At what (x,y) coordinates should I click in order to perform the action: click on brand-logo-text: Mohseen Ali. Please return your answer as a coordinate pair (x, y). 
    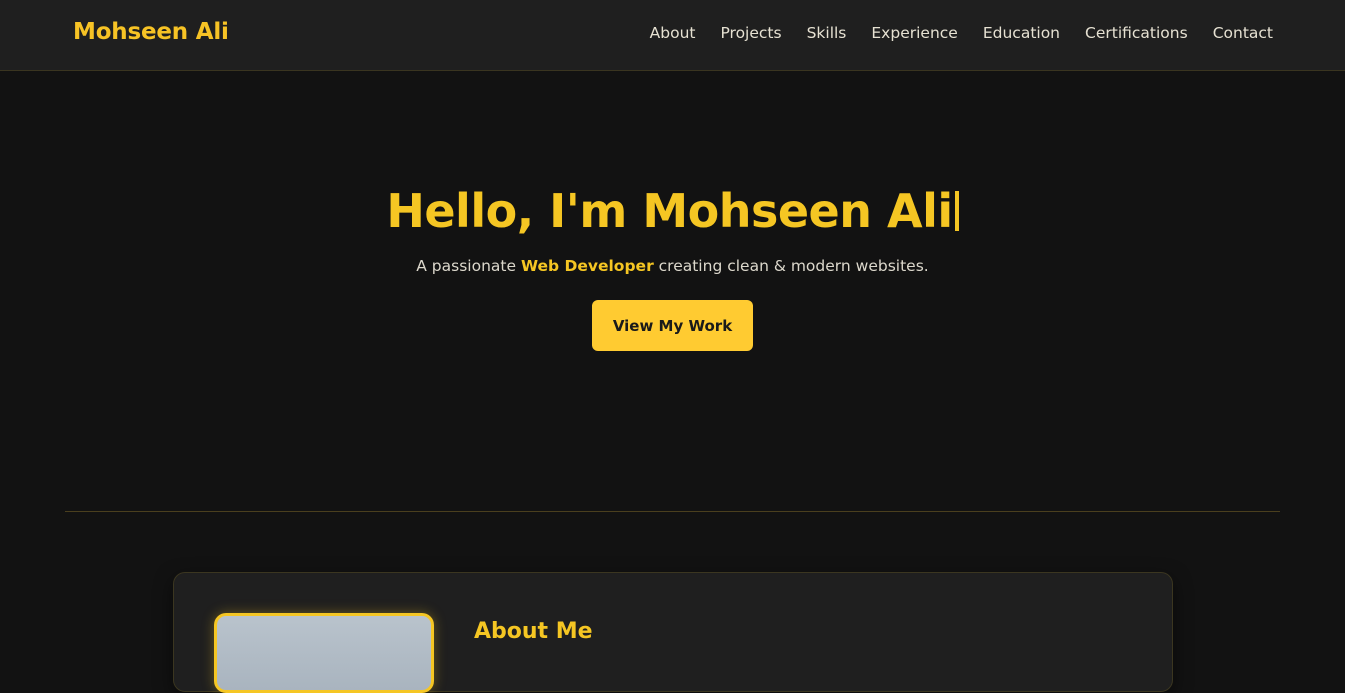
    Looking at the image, I should click on (151, 32).